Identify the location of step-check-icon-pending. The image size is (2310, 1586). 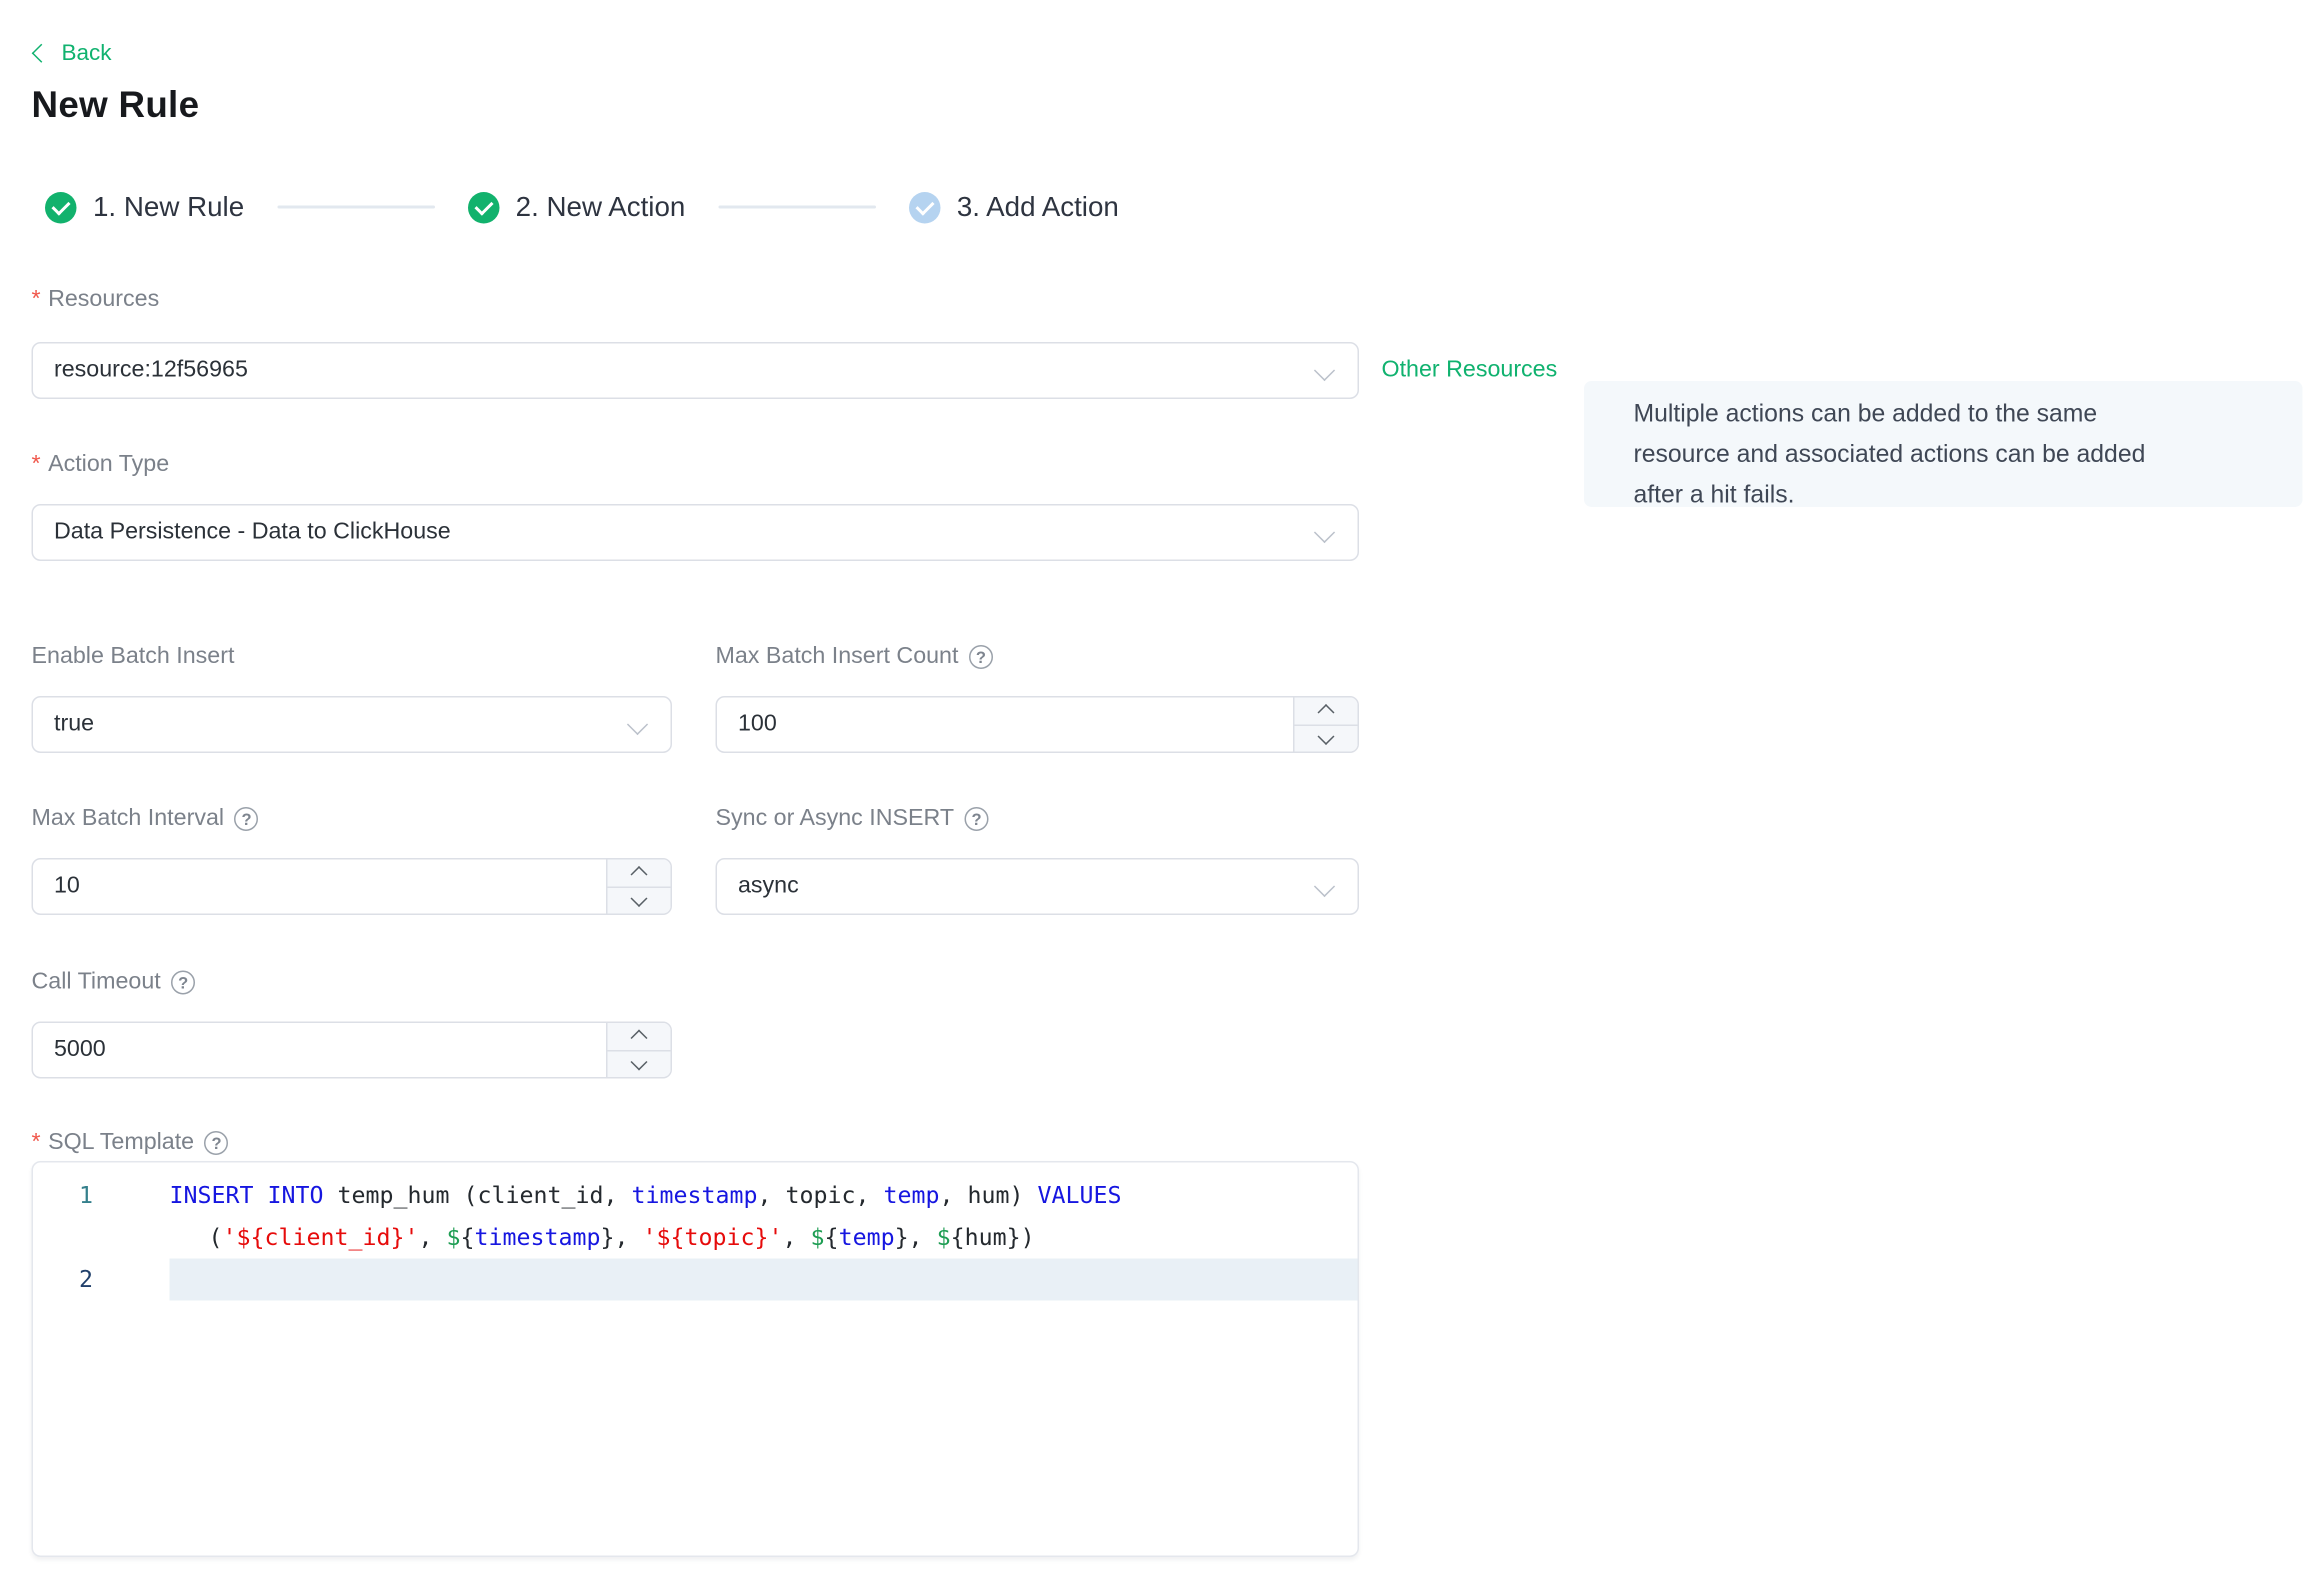
(924, 207).